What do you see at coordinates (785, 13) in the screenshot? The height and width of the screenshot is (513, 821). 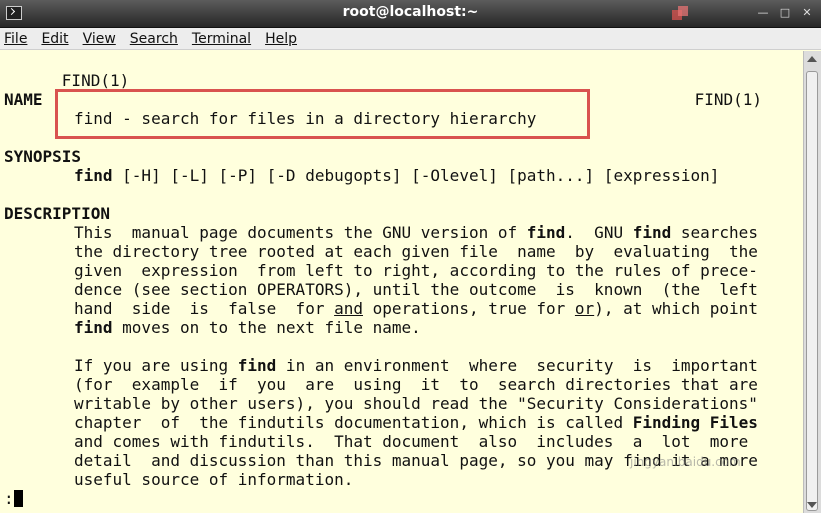 I see `maximize-icon: □` at bounding box center [785, 13].